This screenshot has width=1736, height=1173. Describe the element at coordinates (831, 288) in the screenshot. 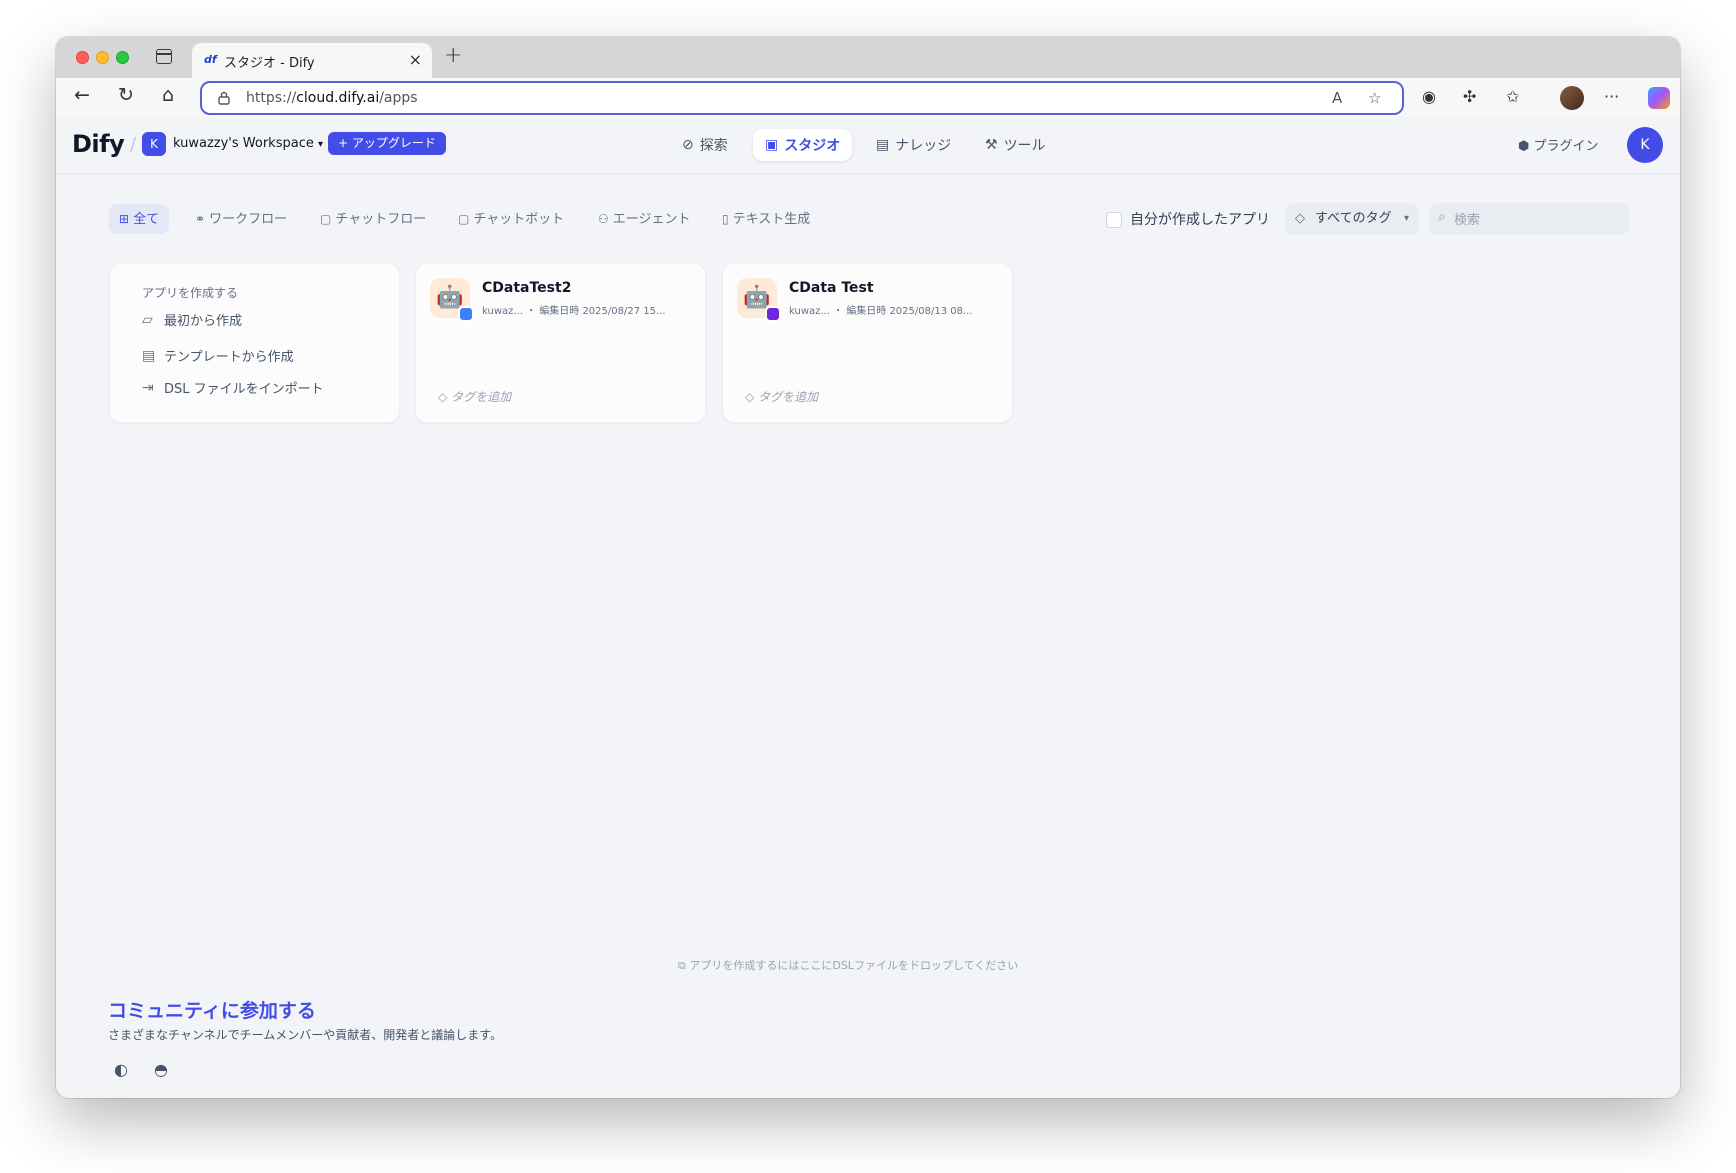

I see `app-name: CData Test` at that location.